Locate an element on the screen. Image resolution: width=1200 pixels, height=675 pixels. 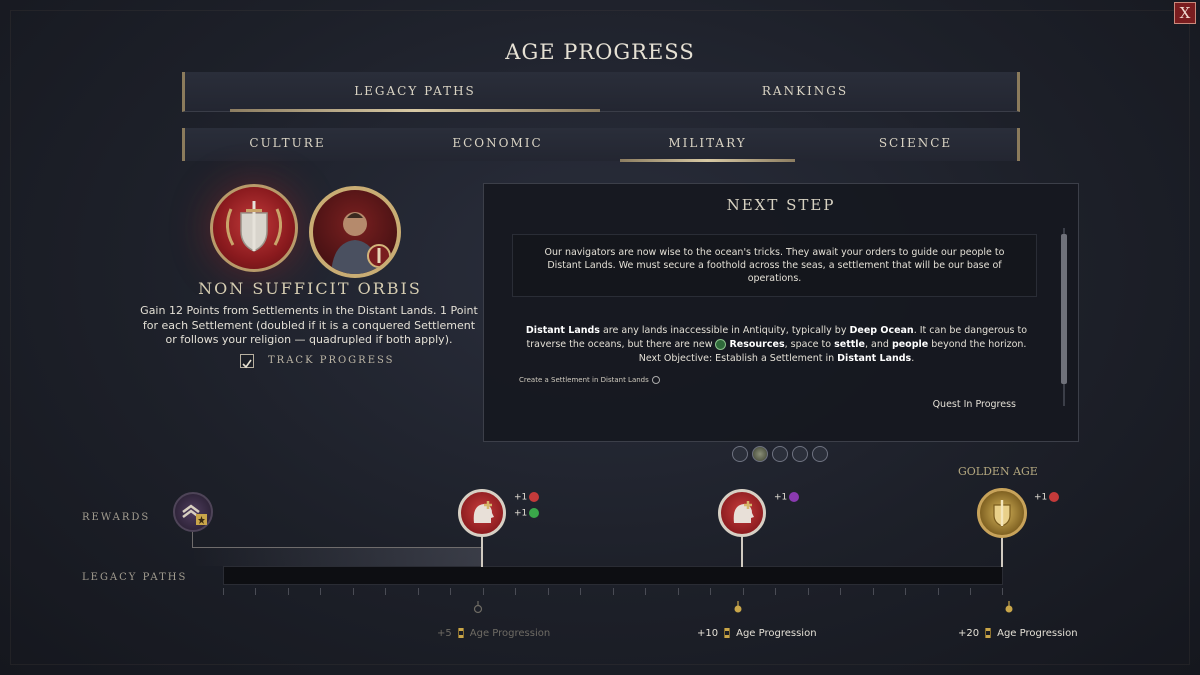
scroll-thumb is located at coordinates (1064, 309).